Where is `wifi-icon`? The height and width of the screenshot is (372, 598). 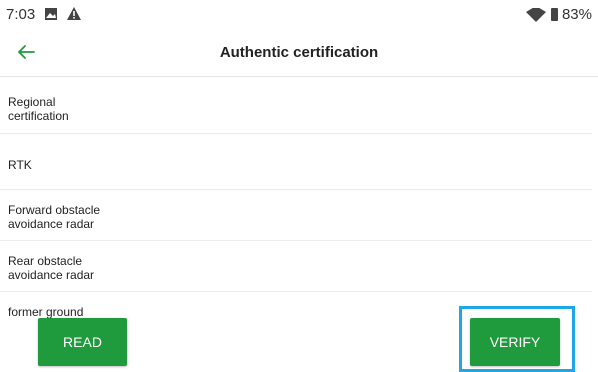
wifi-icon is located at coordinates (535, 14).